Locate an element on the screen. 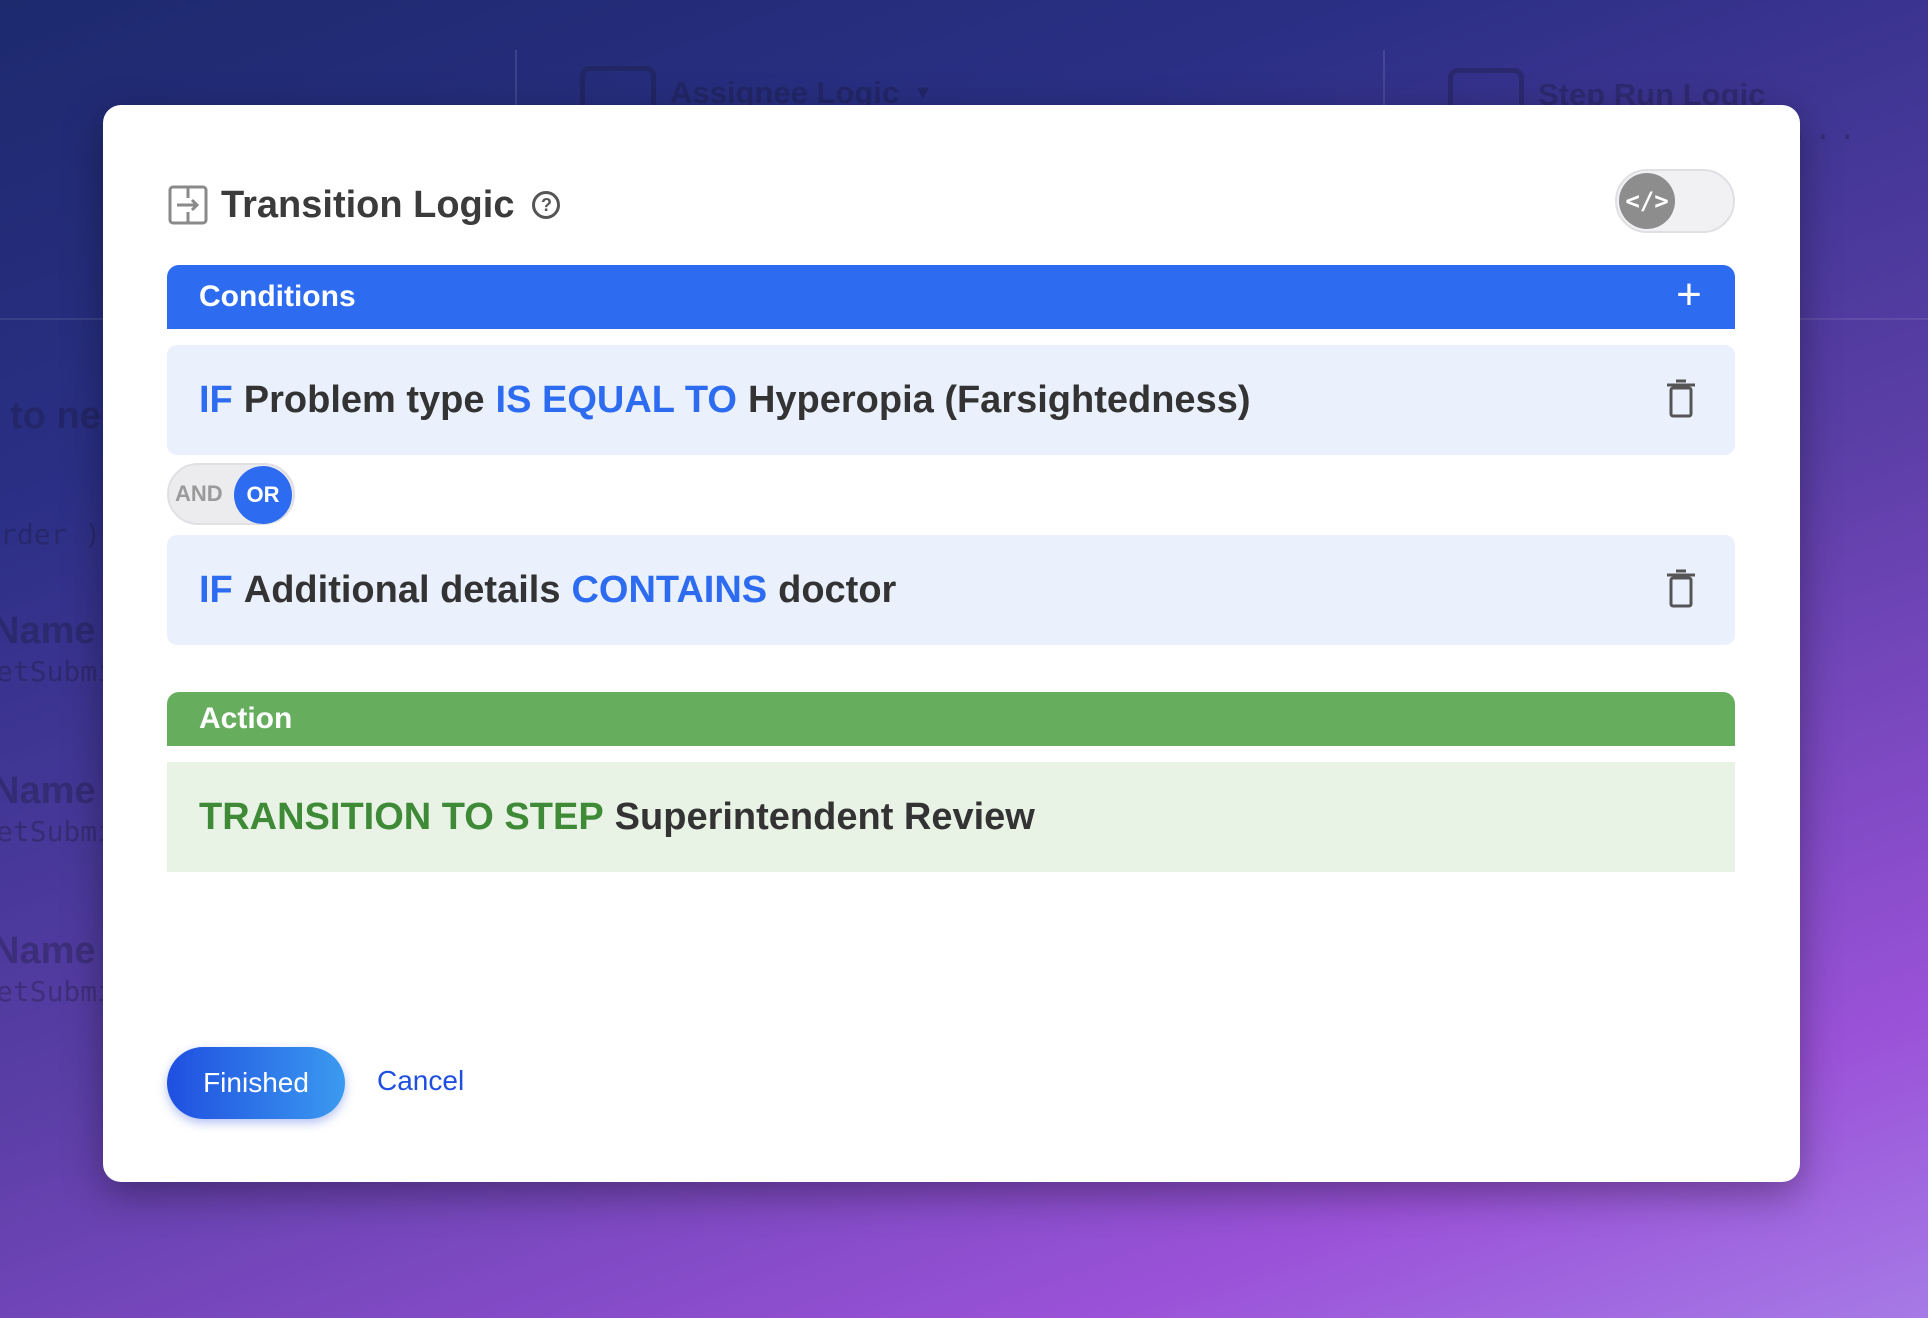  finished-button: Finished is located at coordinates (256, 1083).